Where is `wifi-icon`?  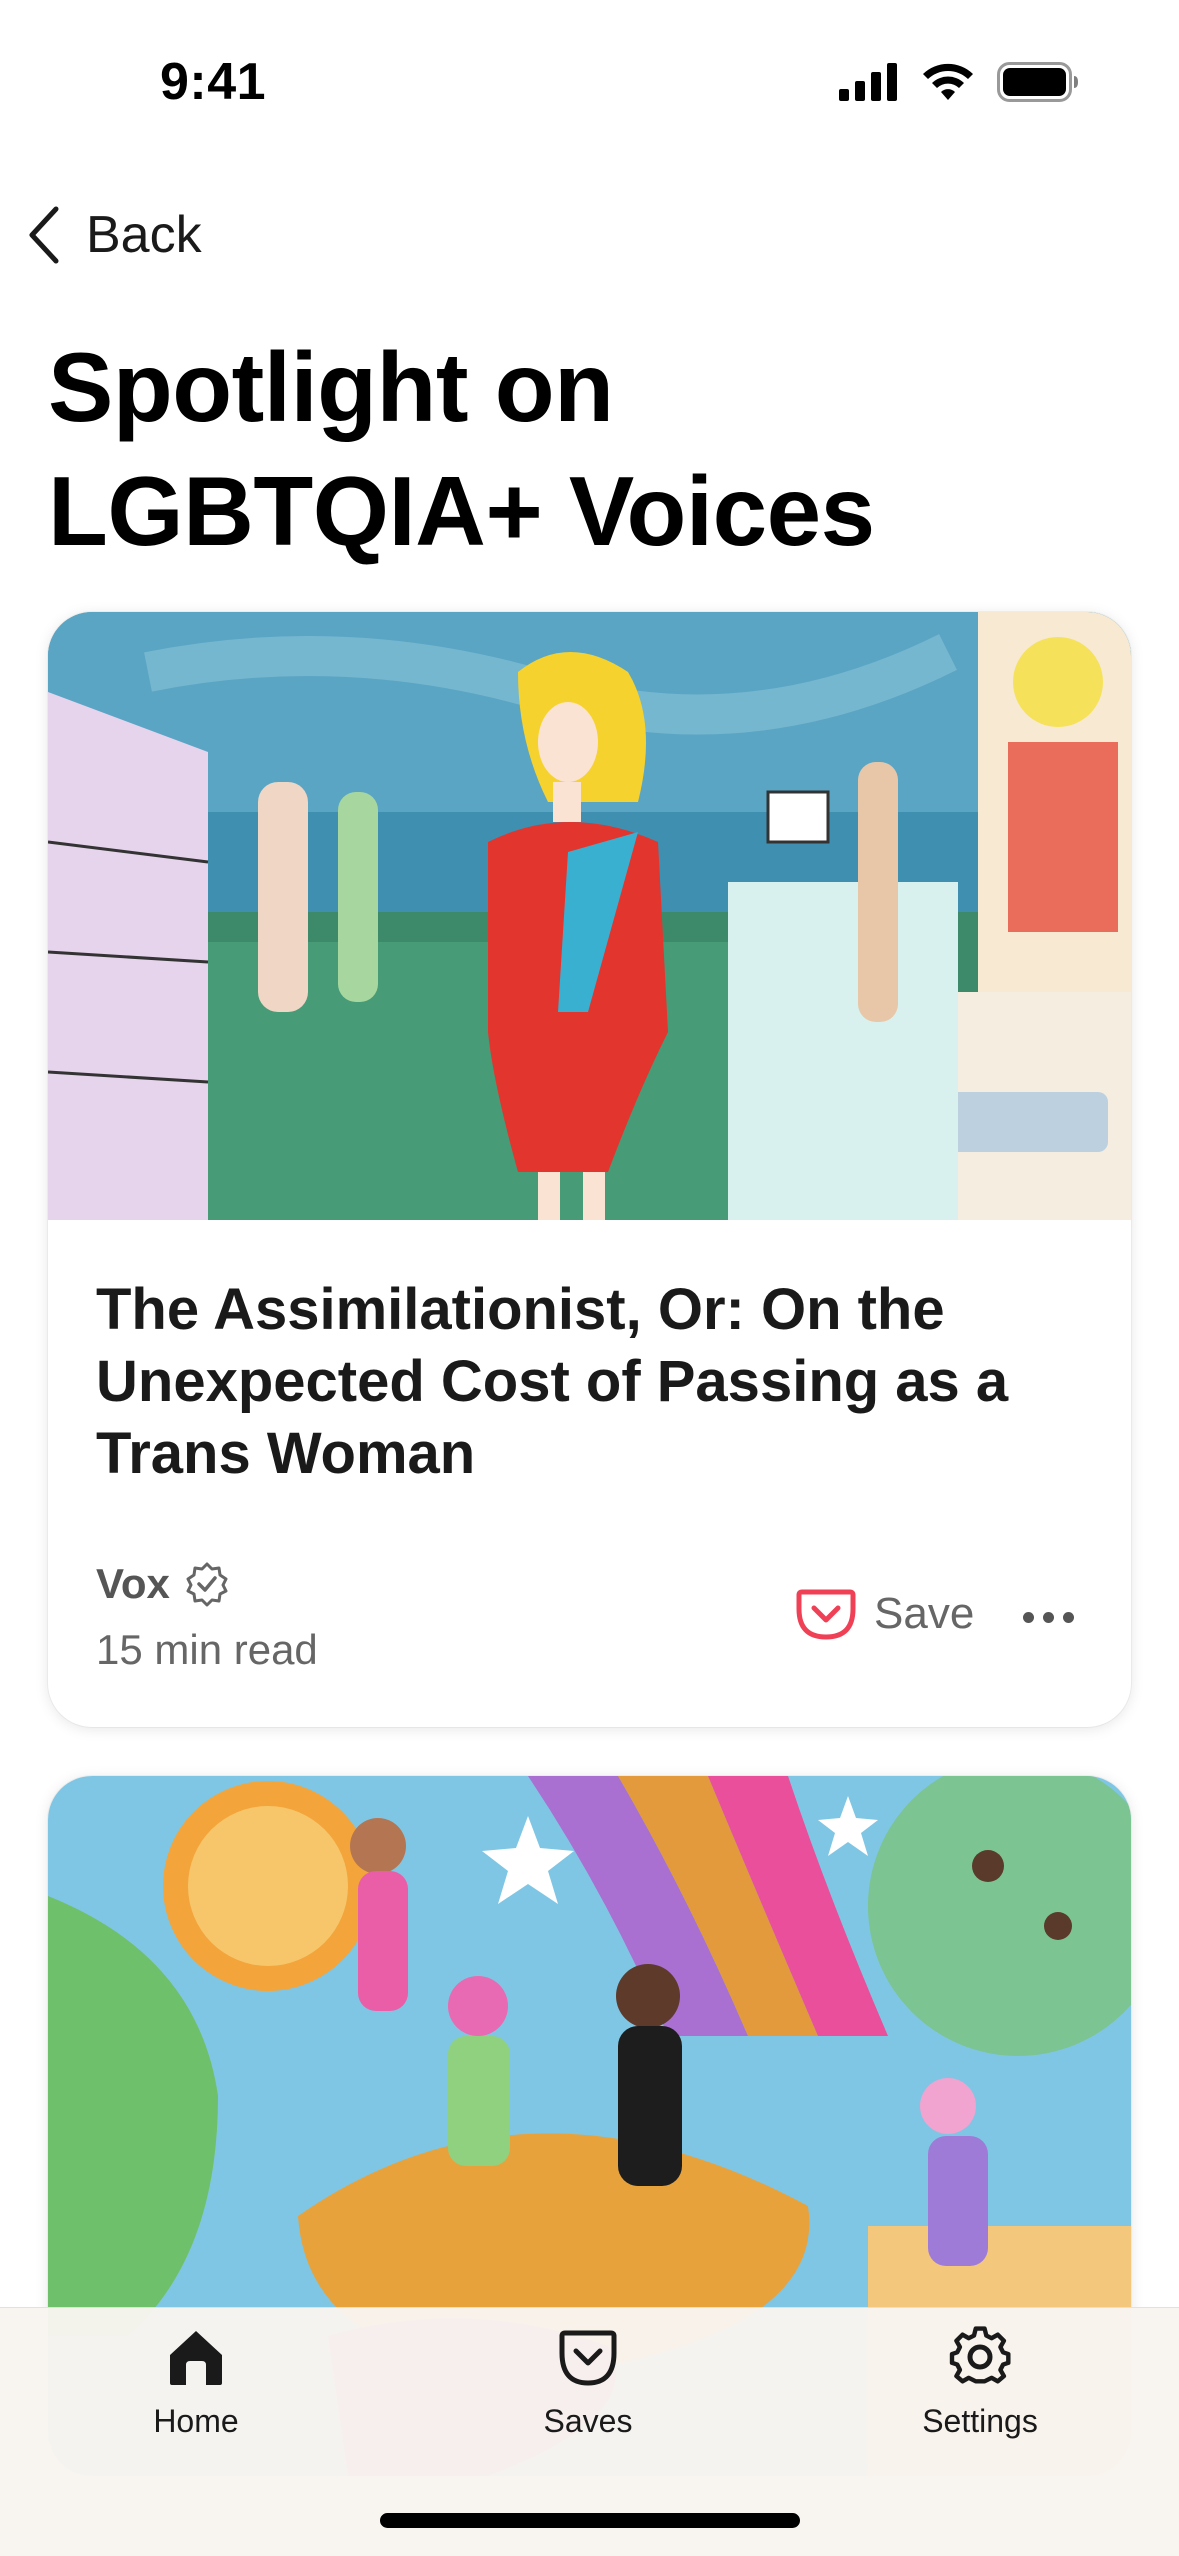 wifi-icon is located at coordinates (948, 81).